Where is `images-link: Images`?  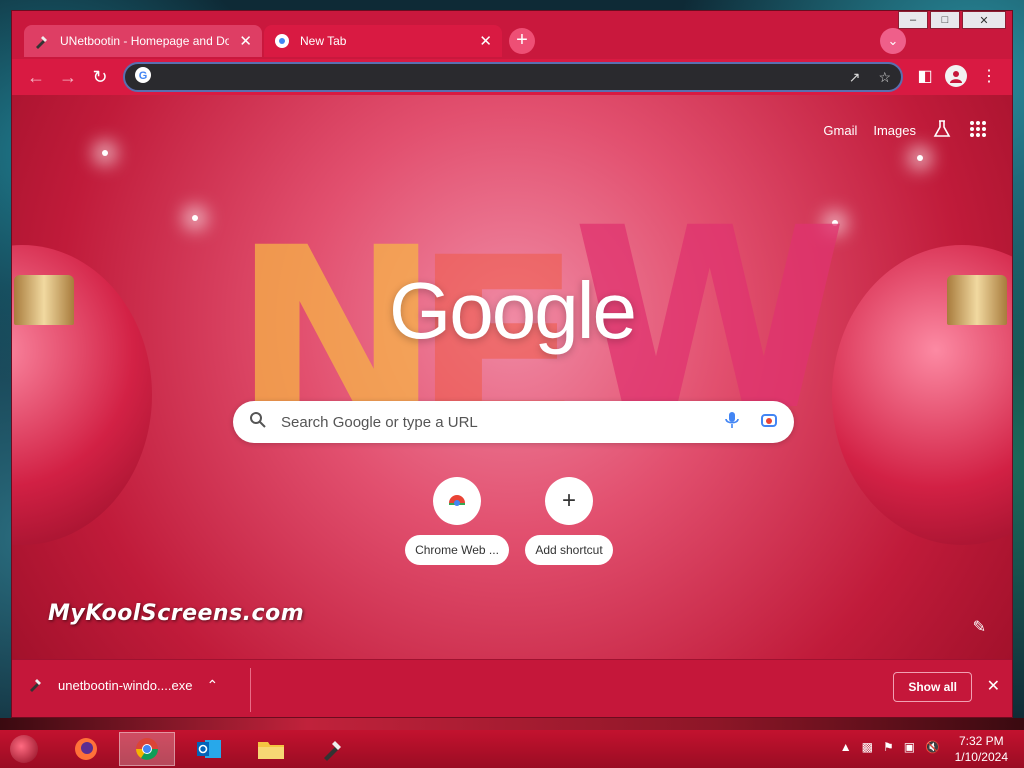
images-link: Images is located at coordinates (894, 130).